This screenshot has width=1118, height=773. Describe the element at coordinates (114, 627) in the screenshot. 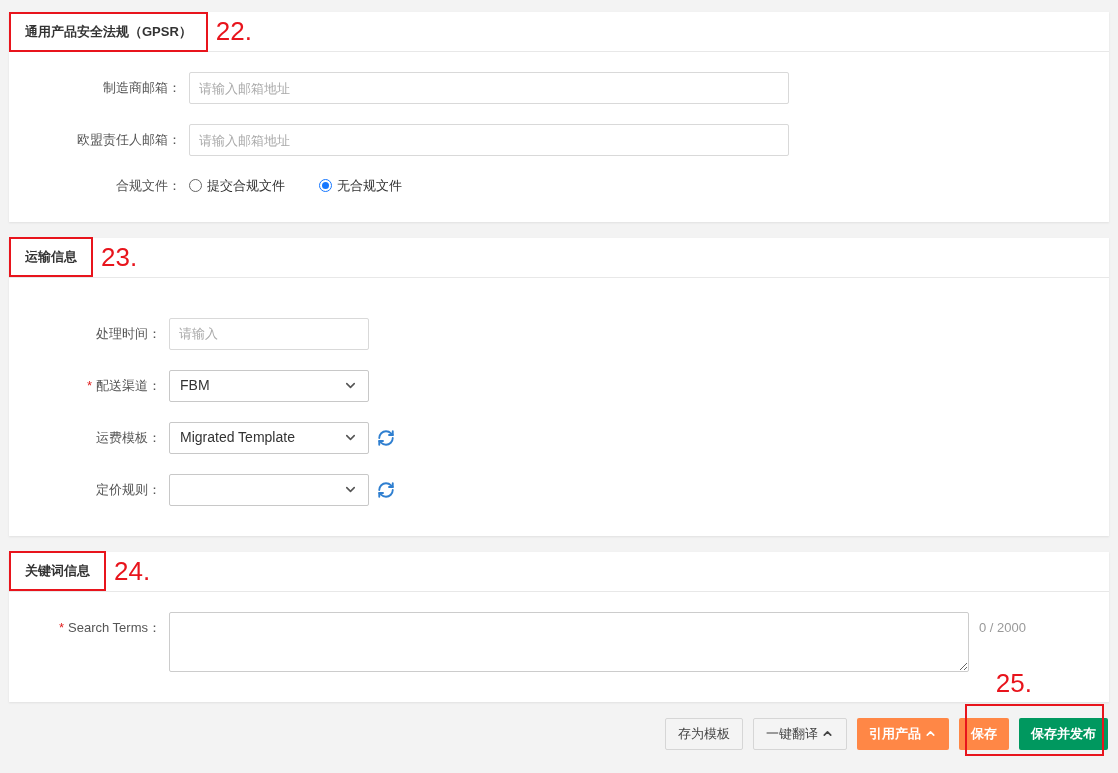

I see `field-label: Search Terms：` at that location.